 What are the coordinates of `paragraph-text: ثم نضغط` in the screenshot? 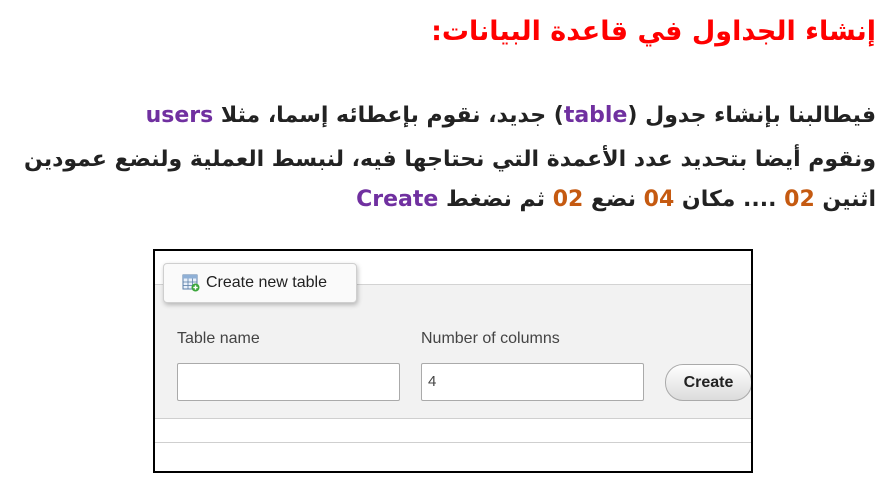 It's located at (495, 199).